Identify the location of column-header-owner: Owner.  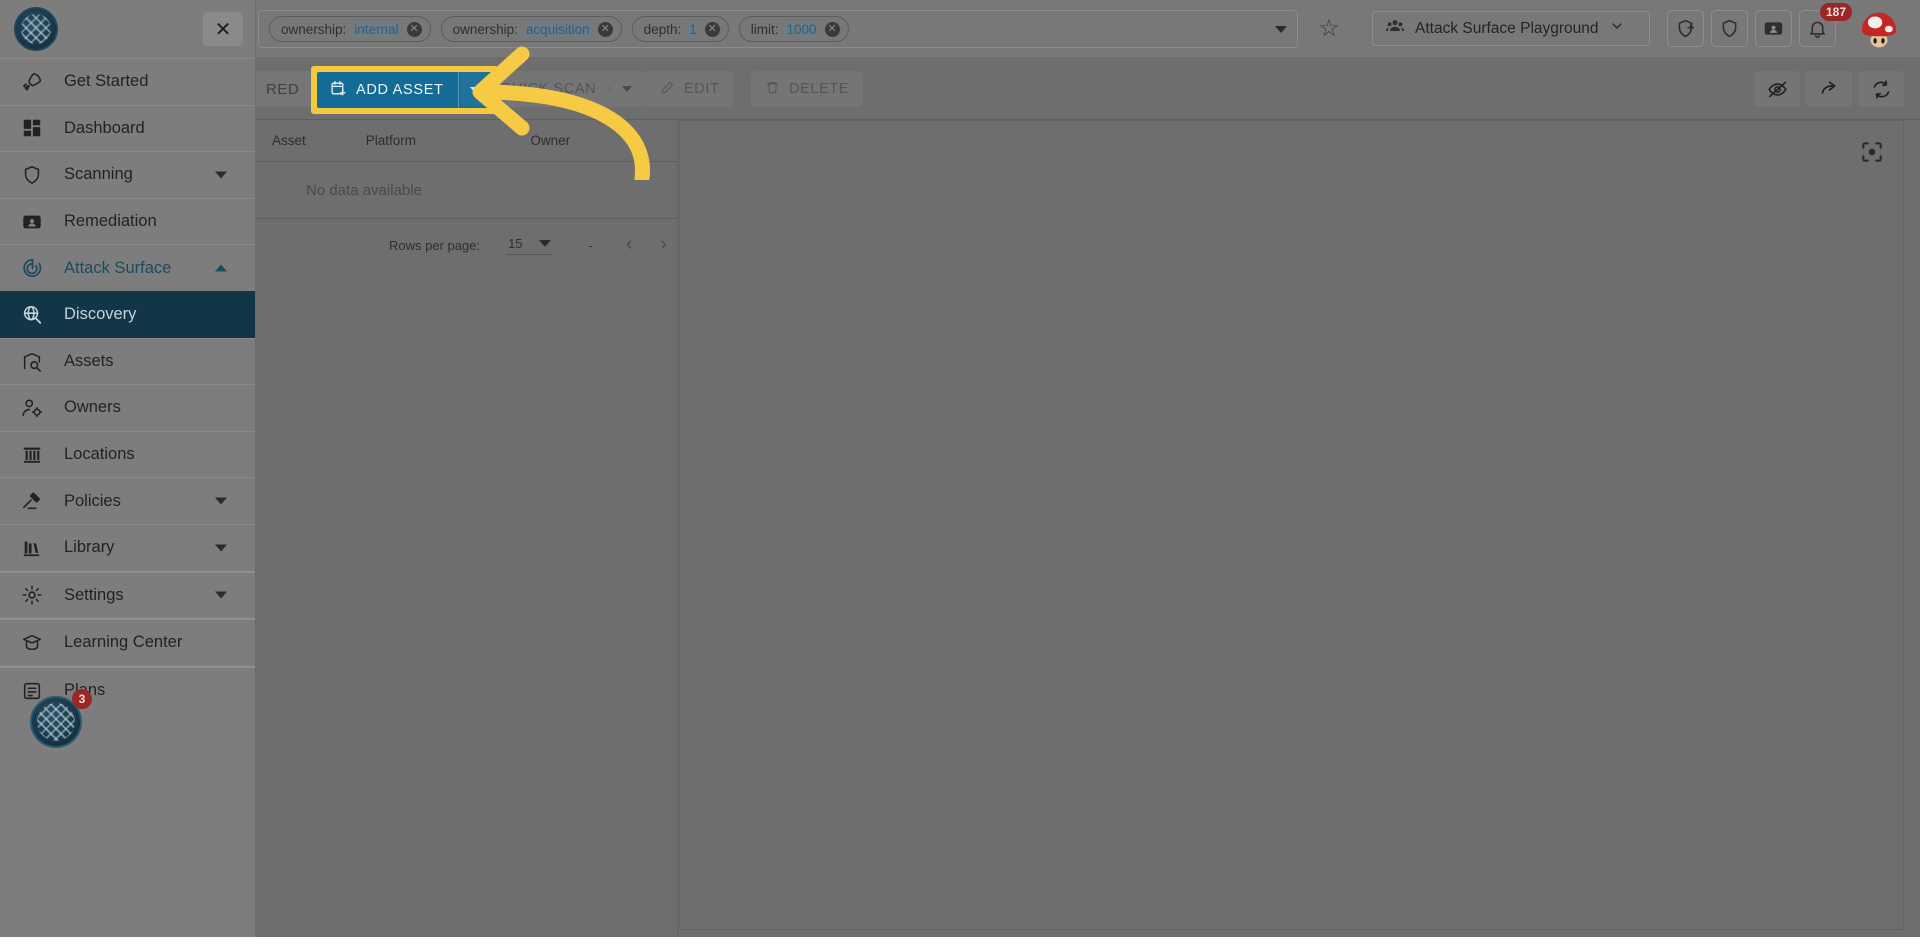
(603, 140).